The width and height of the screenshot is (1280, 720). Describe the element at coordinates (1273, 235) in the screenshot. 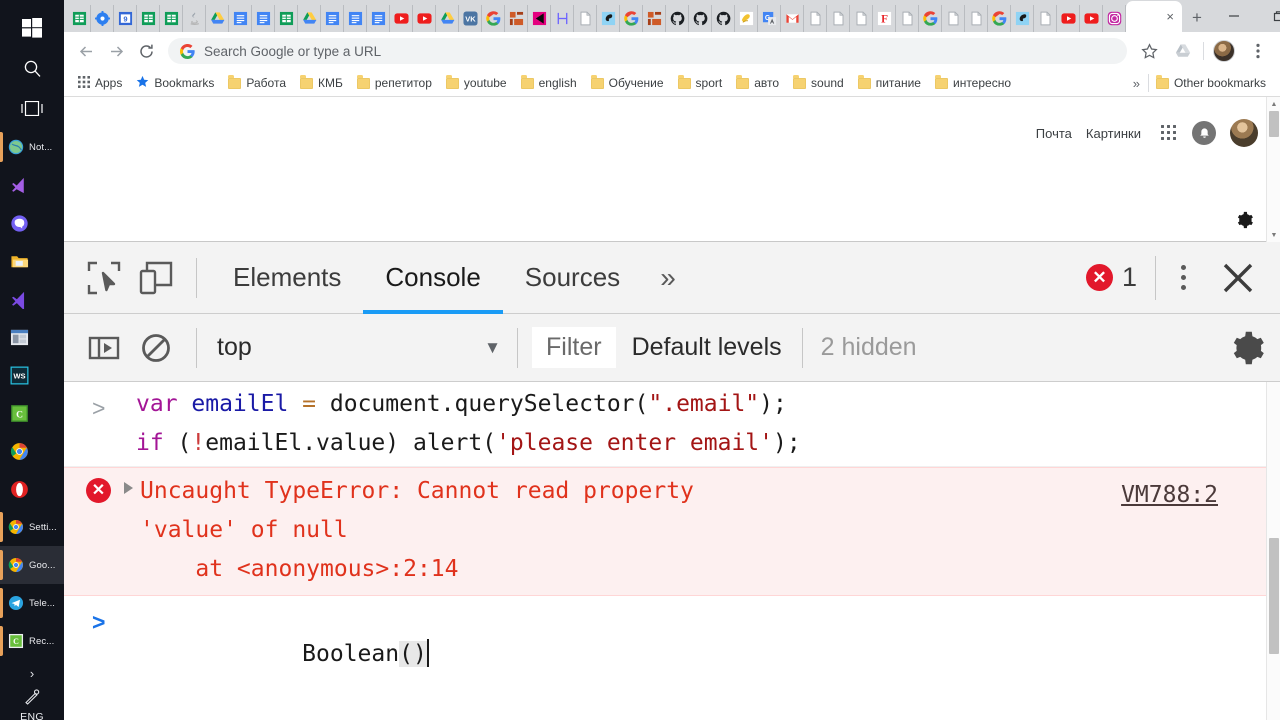

I see `scroll-down-arrow: ▼` at that location.